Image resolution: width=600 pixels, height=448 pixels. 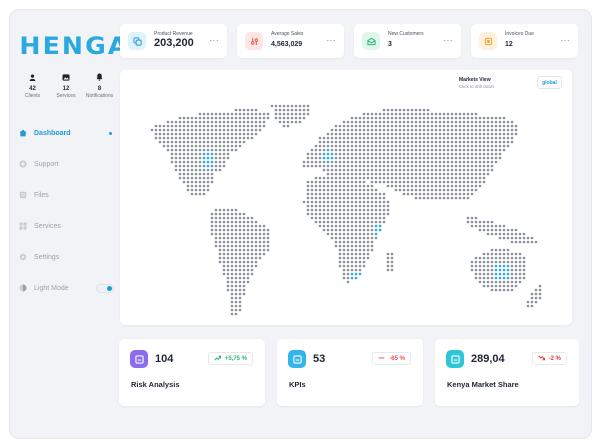 What do you see at coordinates (73, 46) in the screenshot?
I see `brand-logo: HENGA` at bounding box center [73, 46].